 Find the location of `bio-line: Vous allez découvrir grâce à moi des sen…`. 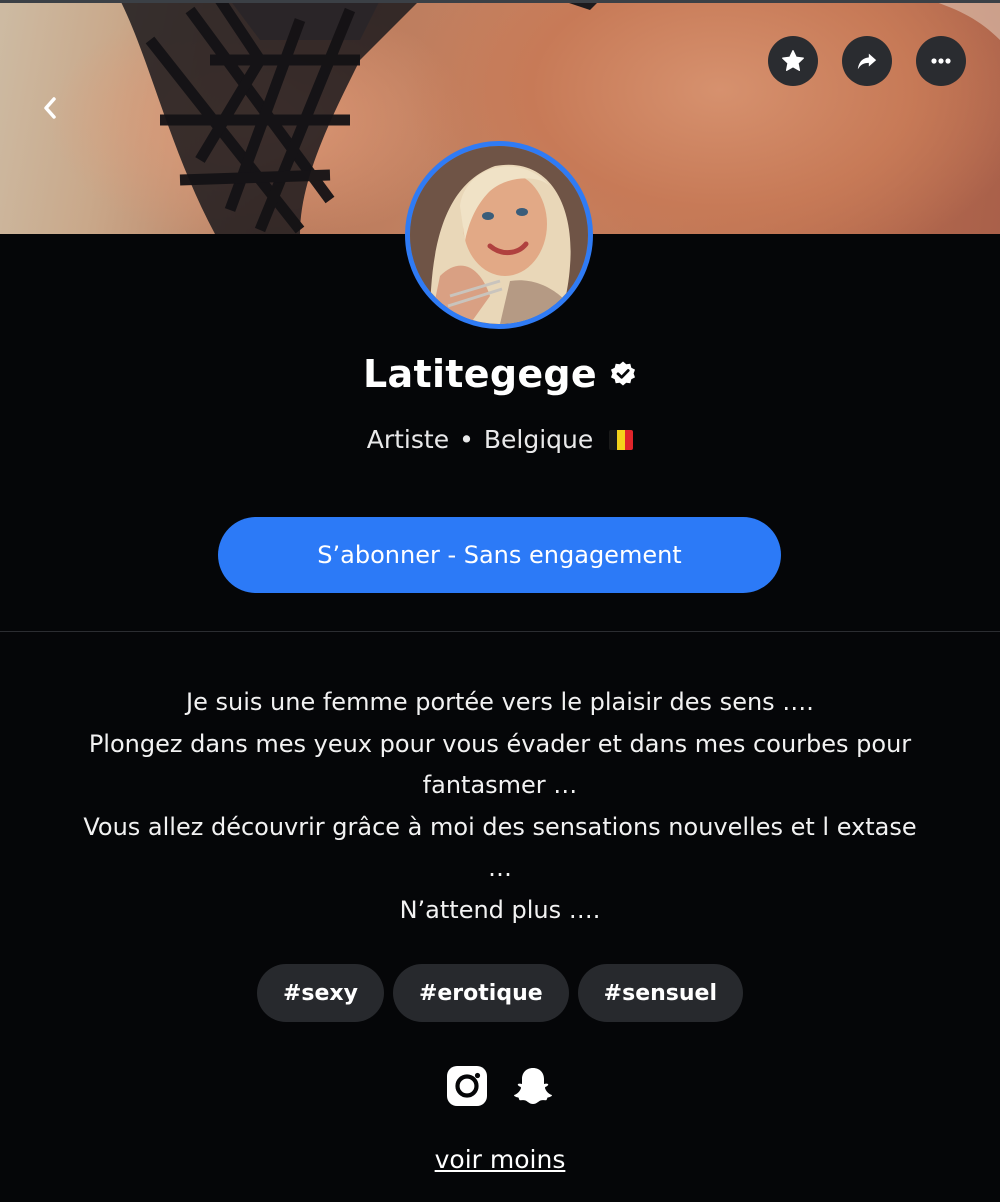

bio-line: Vous allez découvrir grâce à moi des sen… is located at coordinates (500, 826).